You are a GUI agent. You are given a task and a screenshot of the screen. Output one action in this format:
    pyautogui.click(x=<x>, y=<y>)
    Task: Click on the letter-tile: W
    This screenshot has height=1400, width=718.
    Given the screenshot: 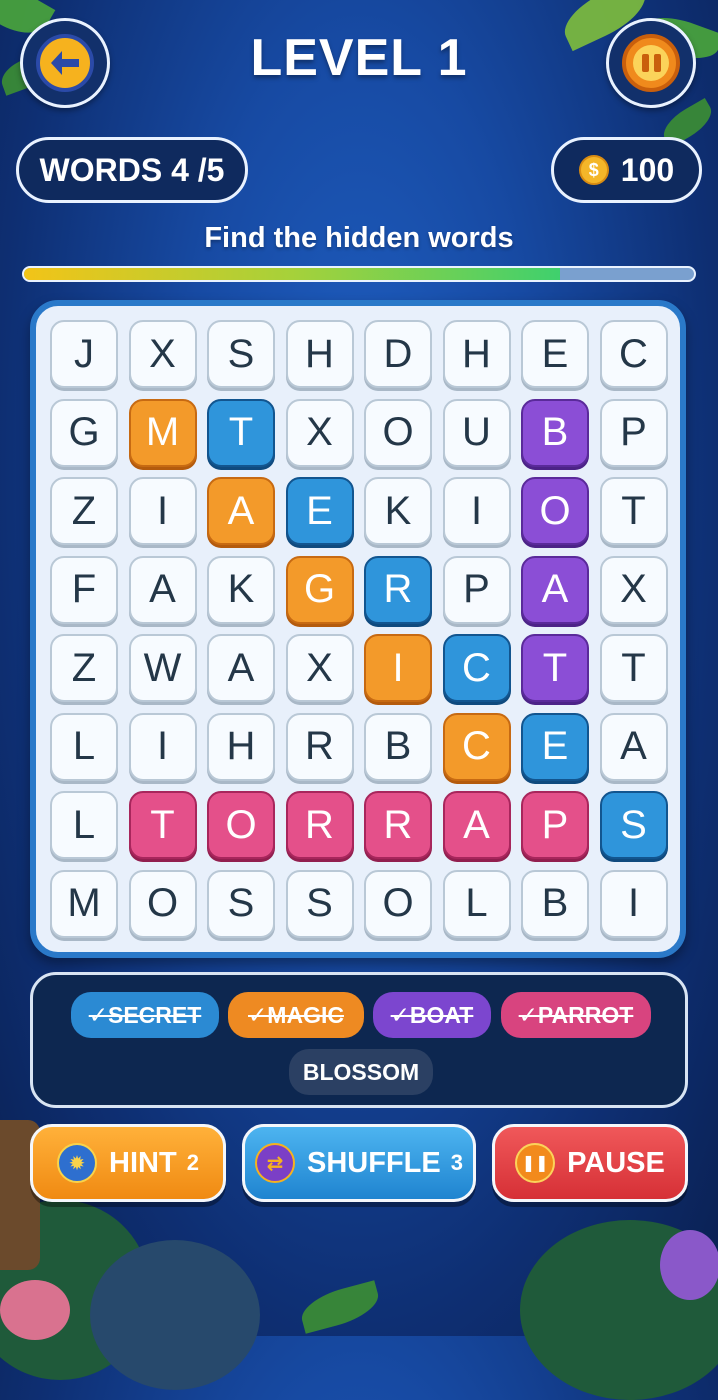 What is the action you would take?
    pyautogui.click(x=162, y=668)
    